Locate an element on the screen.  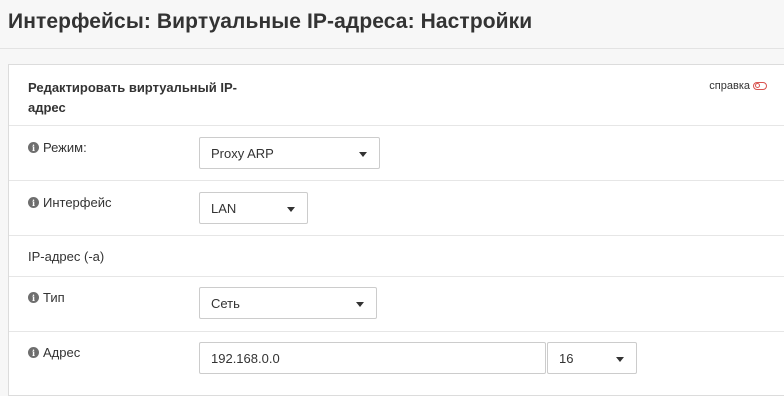
help-link: справка is located at coordinates (738, 86).